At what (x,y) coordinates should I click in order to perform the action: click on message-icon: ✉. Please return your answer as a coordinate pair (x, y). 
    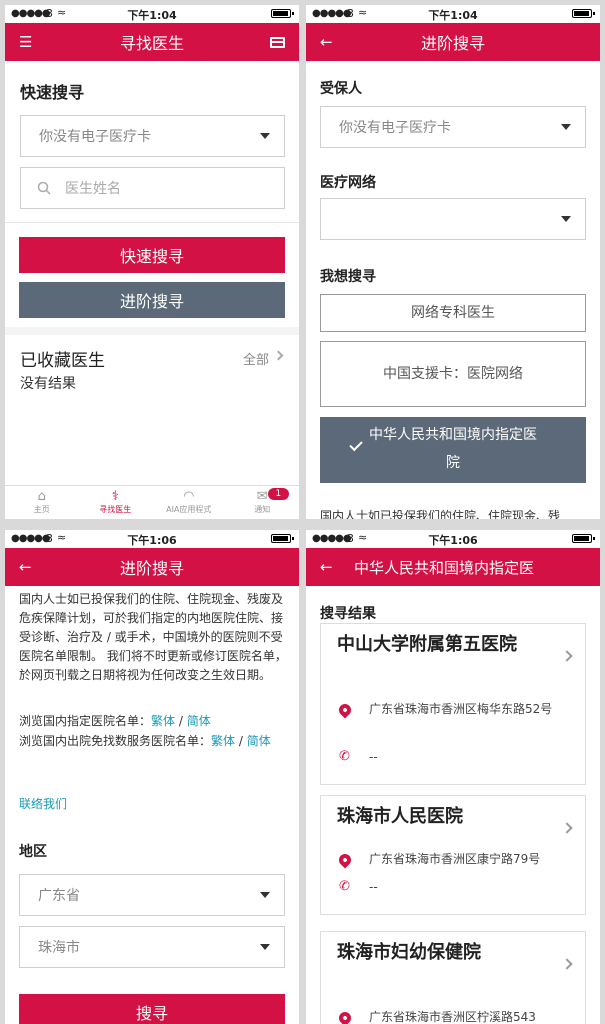
    Looking at the image, I should click on (262, 496).